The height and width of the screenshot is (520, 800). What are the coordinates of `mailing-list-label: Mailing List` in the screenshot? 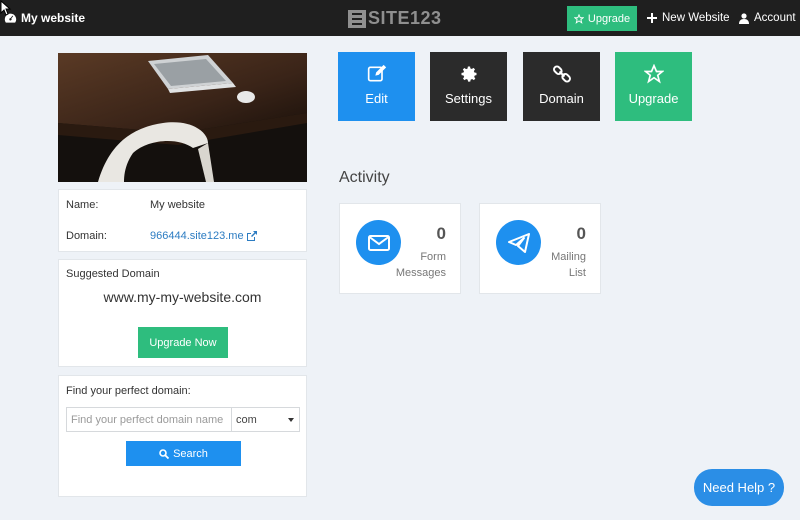 It's located at (568, 265).